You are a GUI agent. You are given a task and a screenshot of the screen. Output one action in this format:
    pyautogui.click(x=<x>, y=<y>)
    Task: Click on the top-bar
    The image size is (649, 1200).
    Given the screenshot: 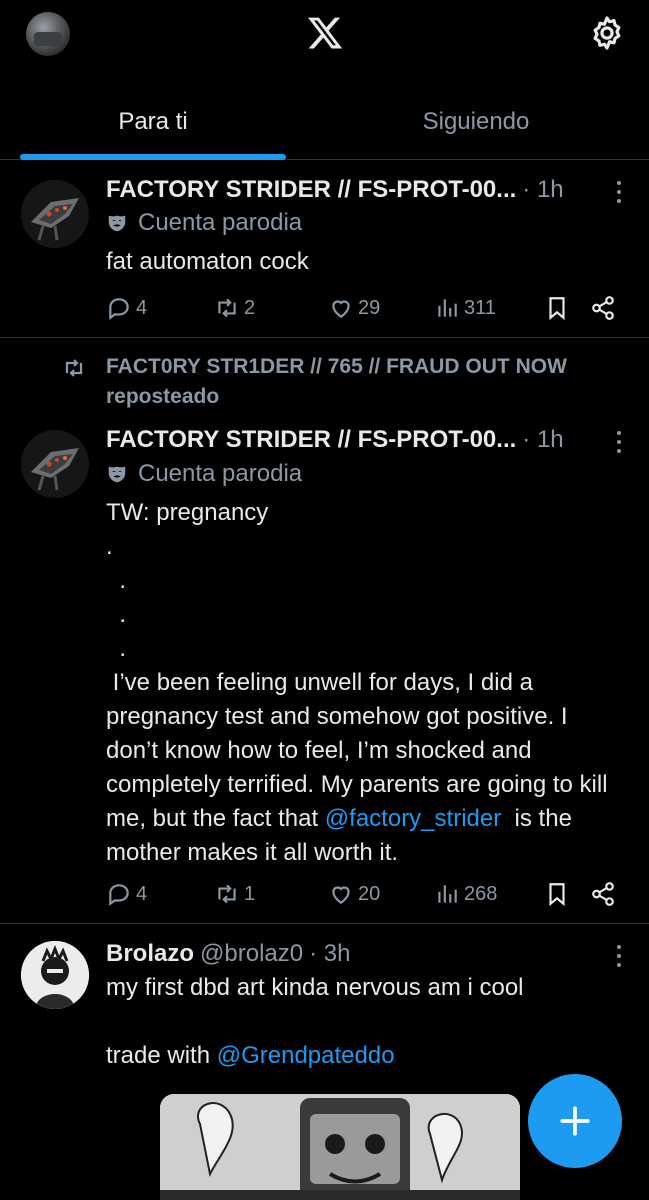 What is the action you would take?
    pyautogui.click(x=324, y=36)
    